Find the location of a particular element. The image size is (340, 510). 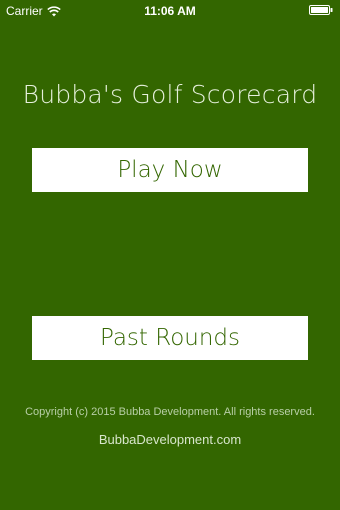

status-bar: Carrier 11:06 AM is located at coordinates (170, 11).